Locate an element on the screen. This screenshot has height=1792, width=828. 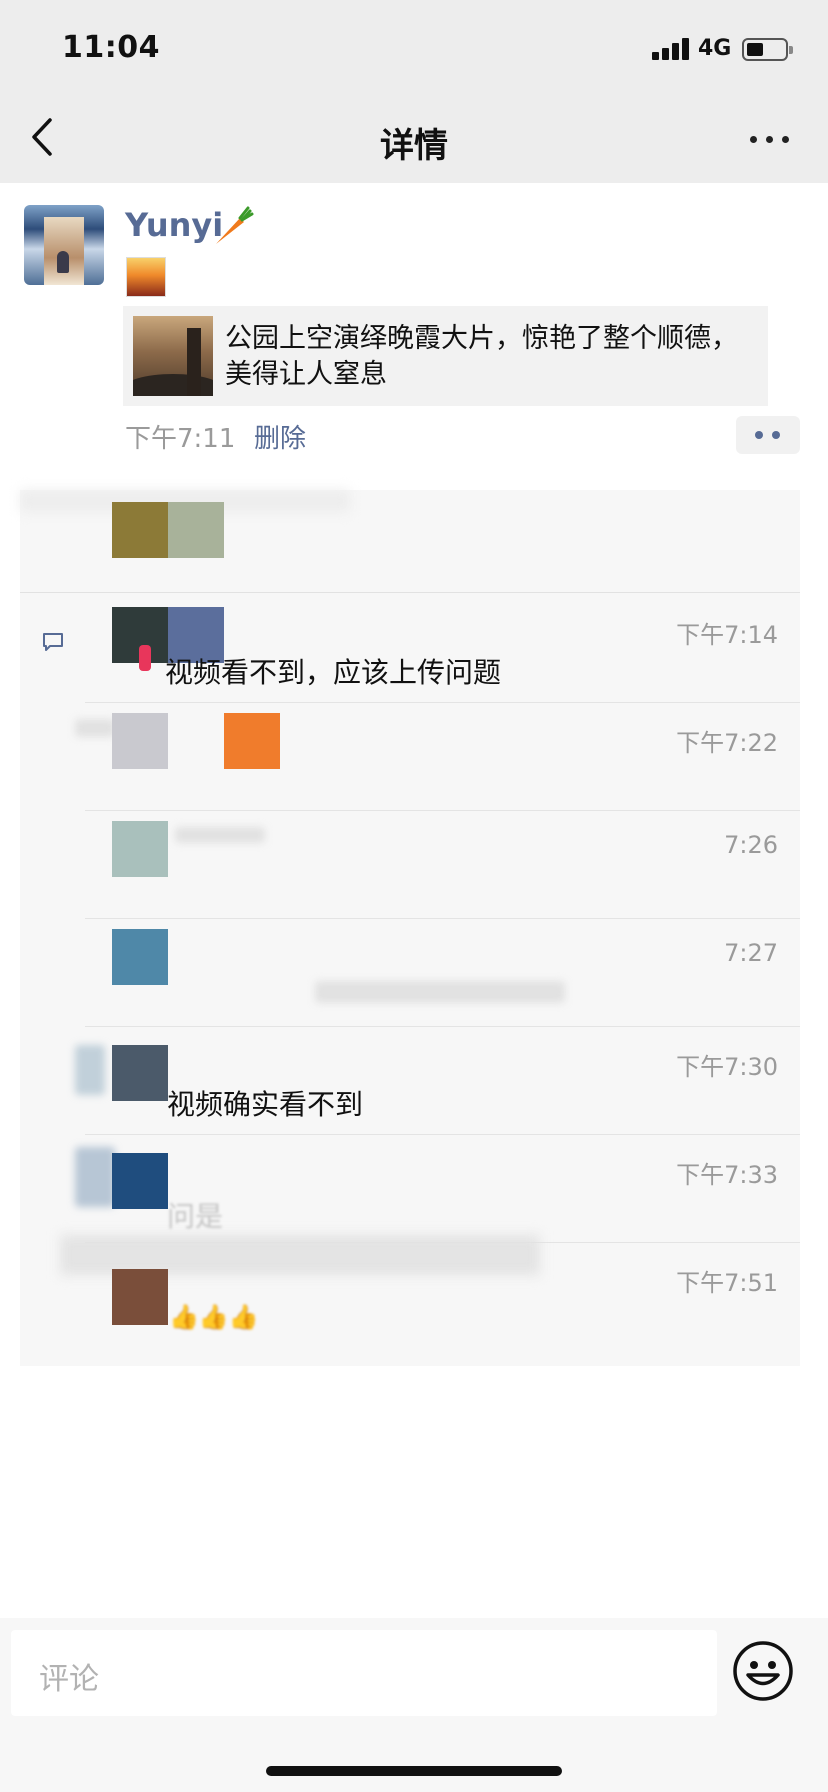
carrot-emoji is located at coordinates (235, 225).